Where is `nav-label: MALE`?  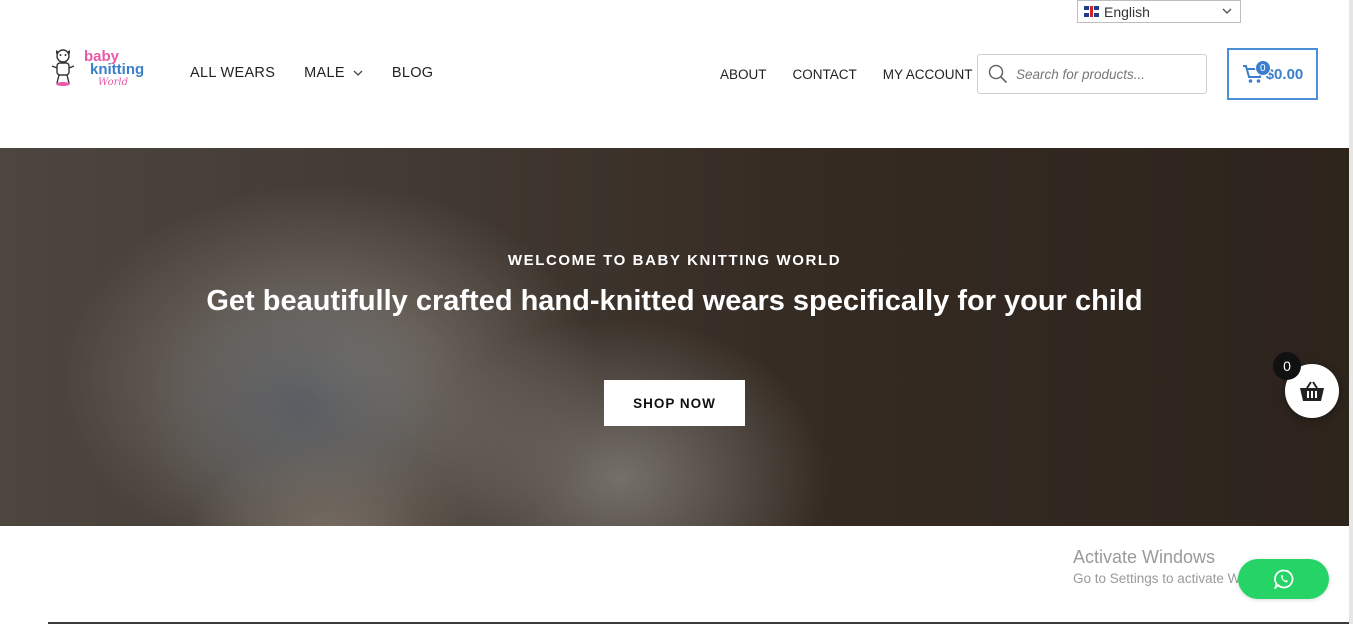
nav-label: MALE is located at coordinates (324, 73).